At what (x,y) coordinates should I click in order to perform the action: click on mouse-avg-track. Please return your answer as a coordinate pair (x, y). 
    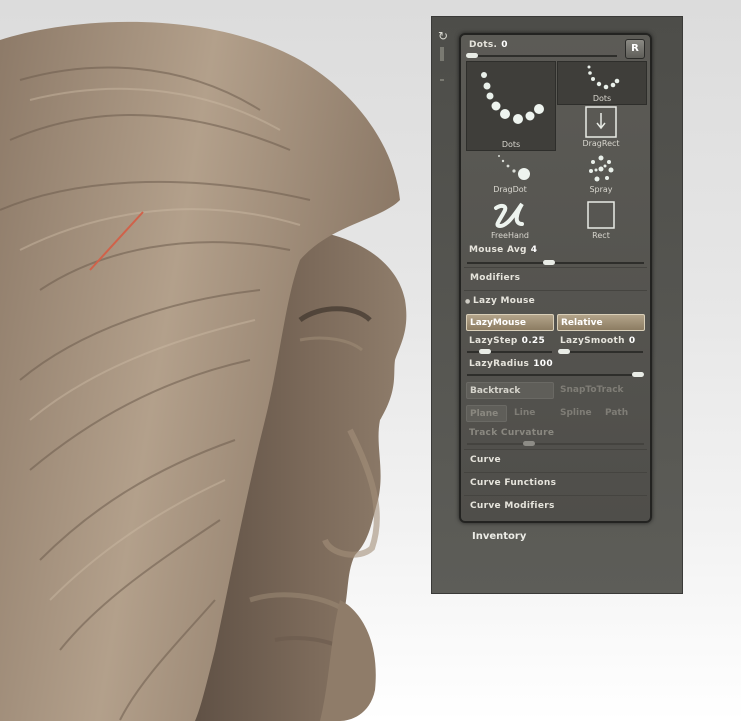
    Looking at the image, I should click on (555, 263).